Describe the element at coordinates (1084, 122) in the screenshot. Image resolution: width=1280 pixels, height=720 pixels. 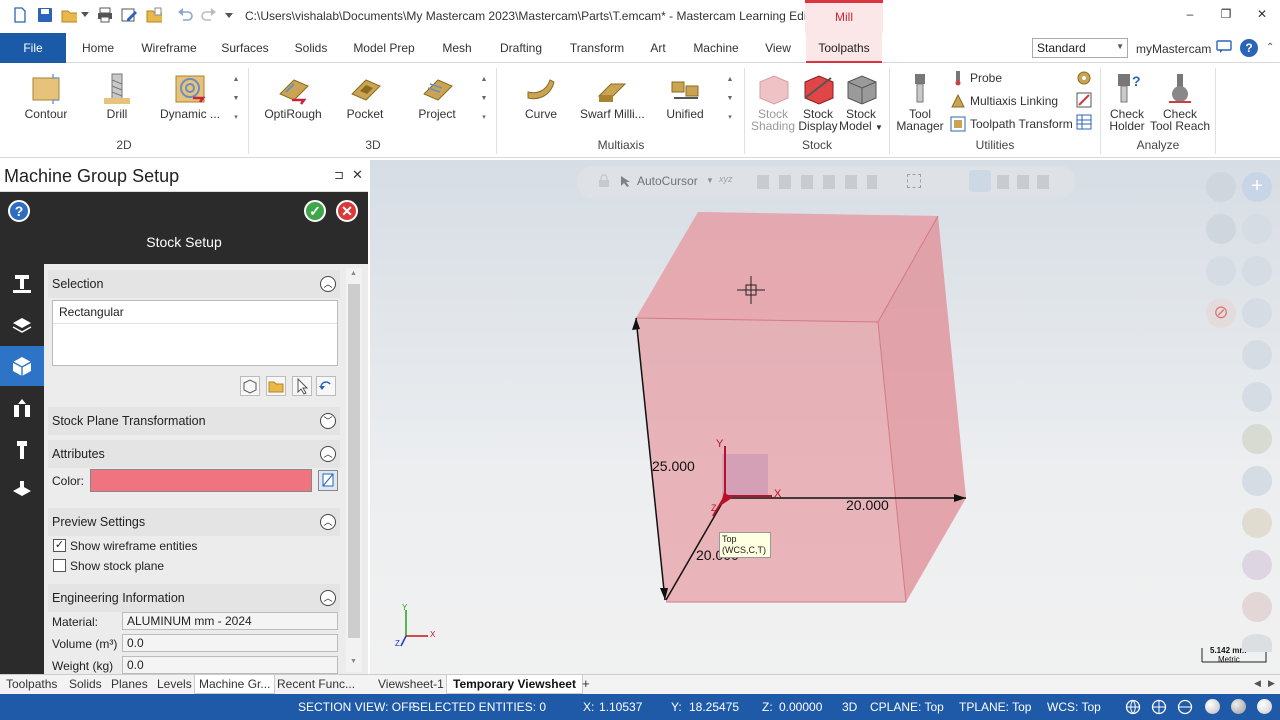
I see `utility-table-icon` at that location.